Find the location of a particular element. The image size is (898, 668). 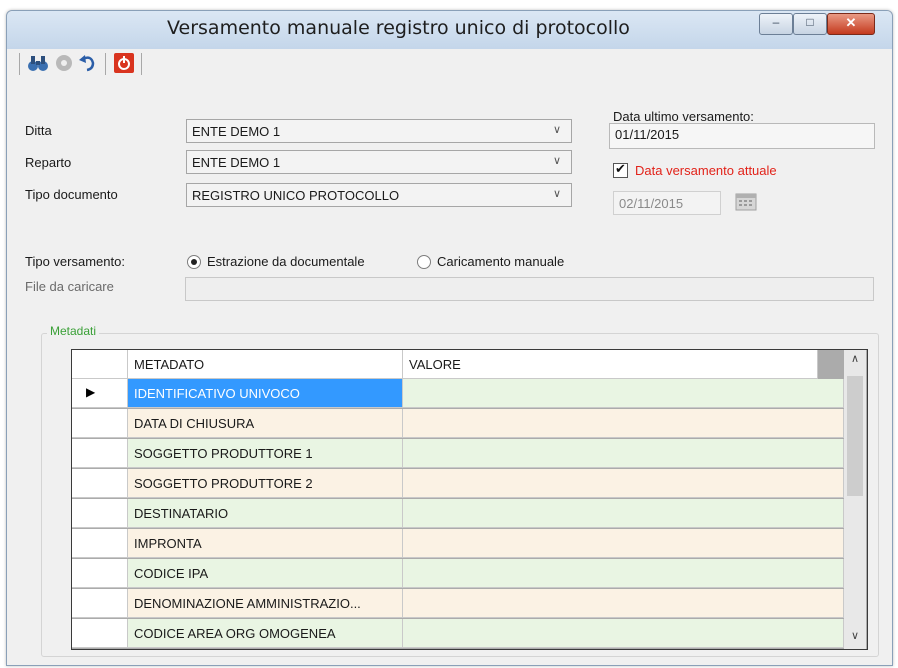

scroll-up-icon: ∧ is located at coordinates (855, 362).